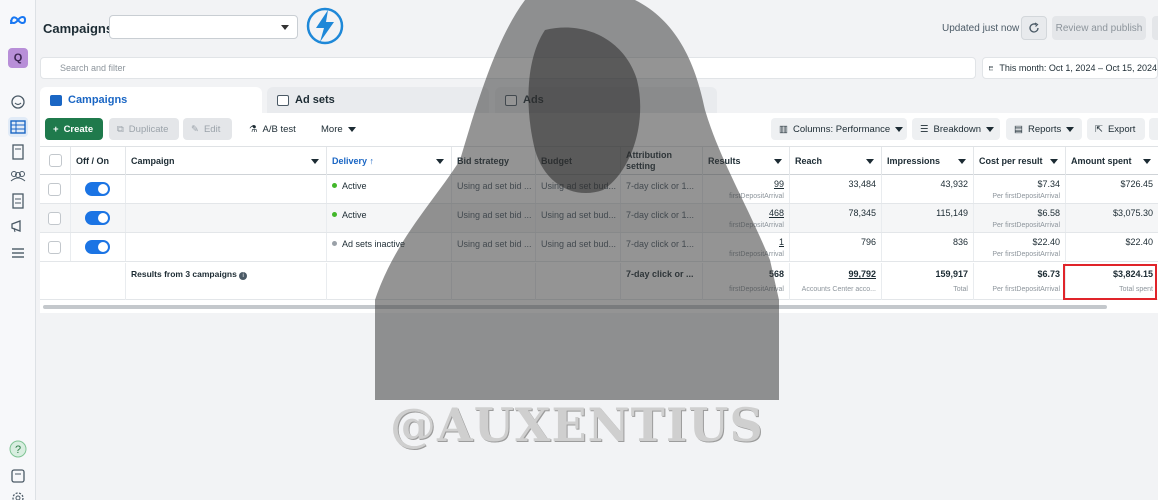  I want to click on col-attribution: Attribution setting, so click(662, 161).